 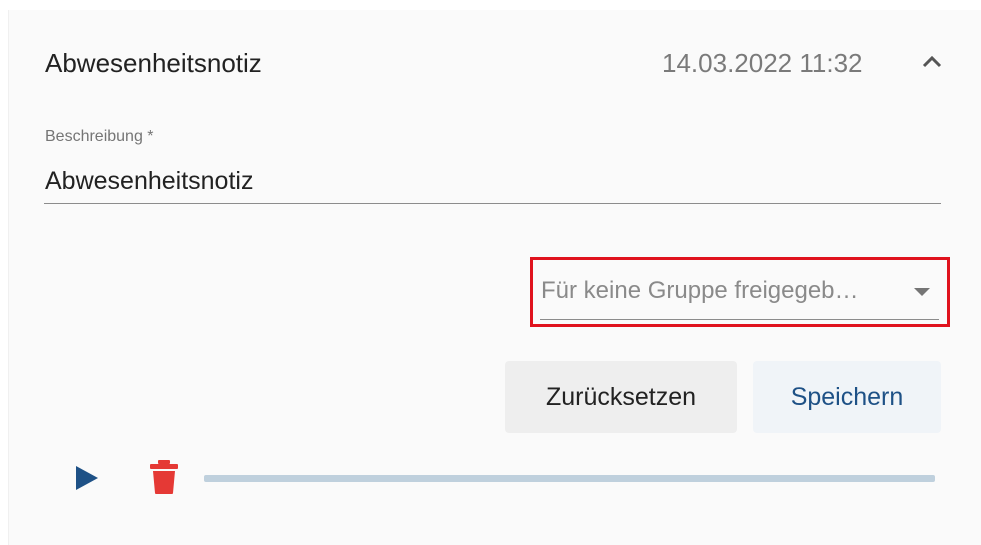 What do you see at coordinates (492, 203) in the screenshot?
I see `description-underline` at bounding box center [492, 203].